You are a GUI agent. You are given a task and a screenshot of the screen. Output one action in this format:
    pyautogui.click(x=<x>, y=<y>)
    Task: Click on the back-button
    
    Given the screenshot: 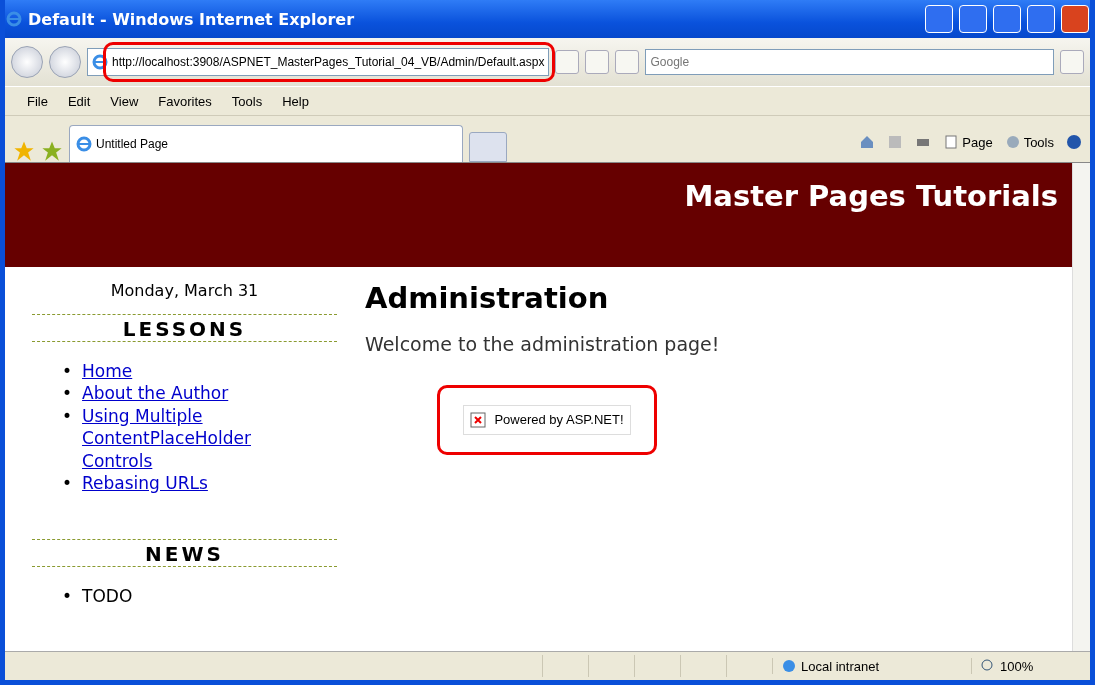 What is the action you would take?
    pyautogui.click(x=27, y=62)
    